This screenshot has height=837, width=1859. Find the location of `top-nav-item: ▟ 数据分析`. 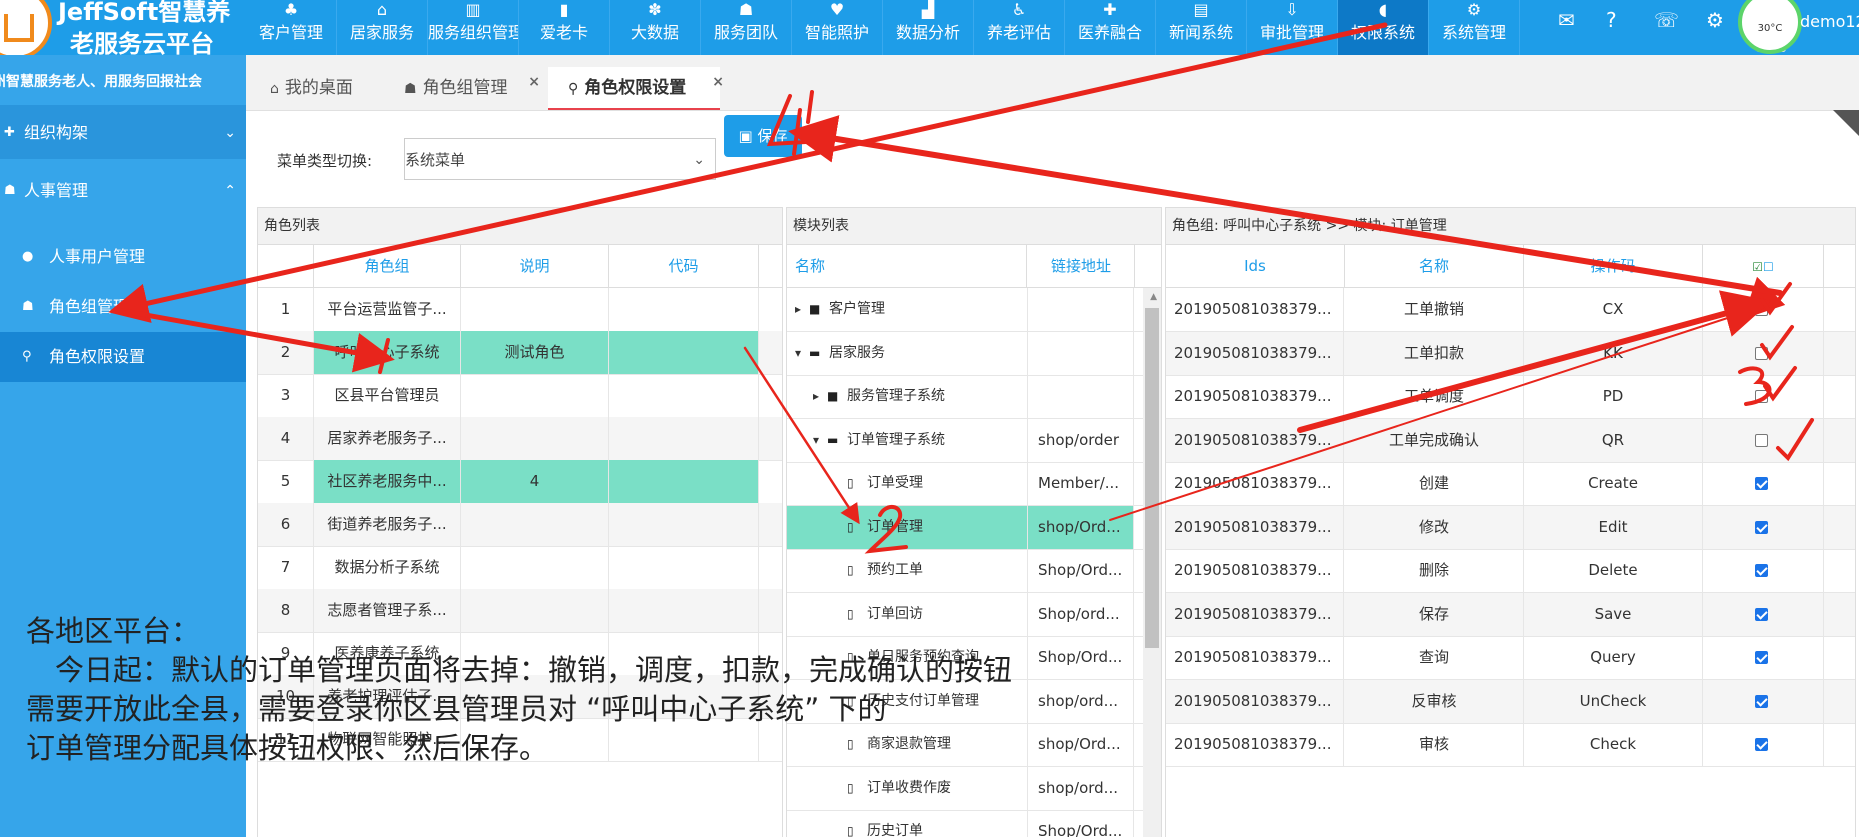

top-nav-item: ▟ 数据分析 is located at coordinates (928, 27).